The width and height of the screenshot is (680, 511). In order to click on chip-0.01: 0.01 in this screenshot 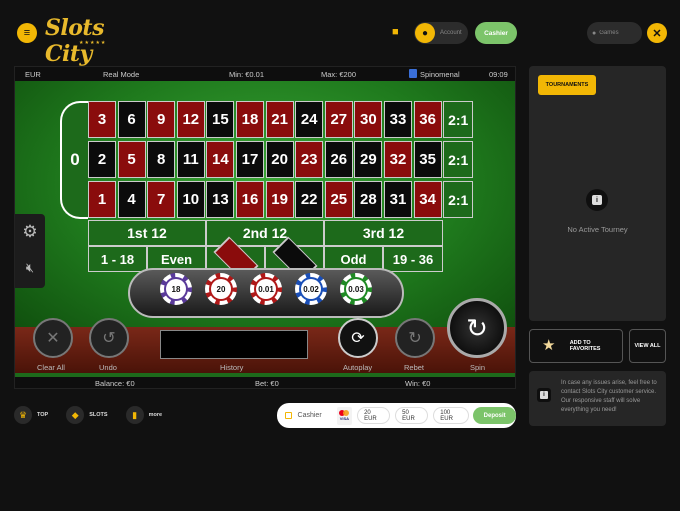, I will do `click(266, 289)`.